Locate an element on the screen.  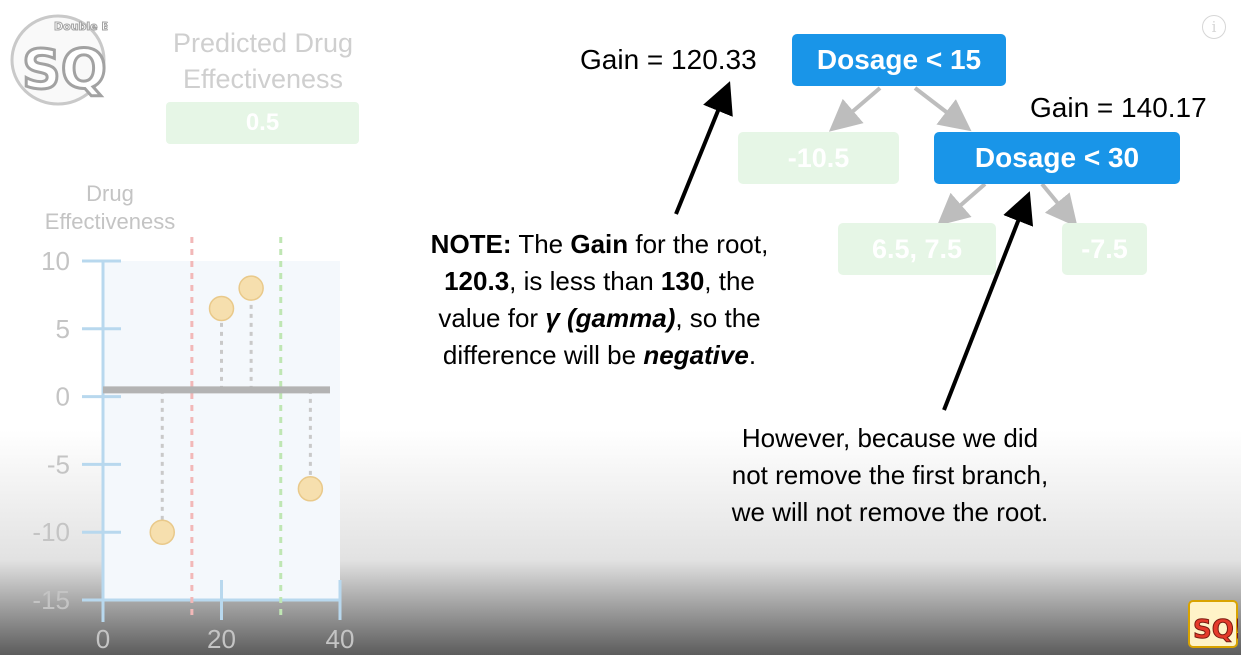
root-gain-label: Gain = 120.33 is located at coordinates (668, 59).